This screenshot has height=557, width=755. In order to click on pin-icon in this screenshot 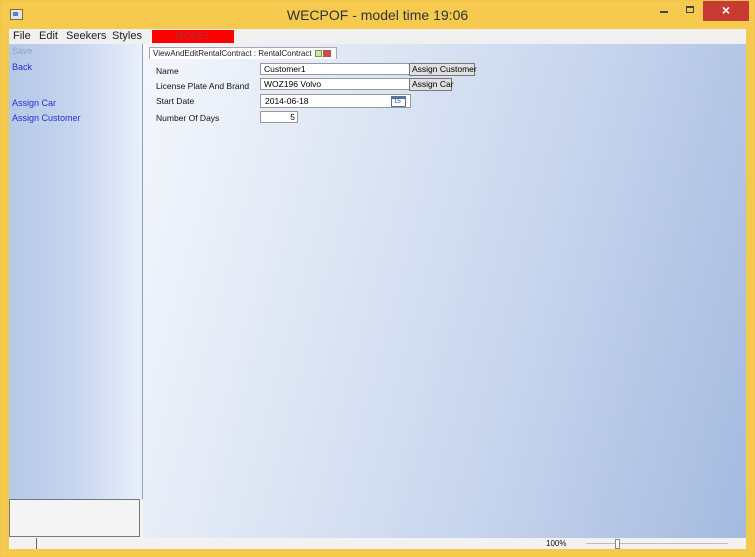, I will do `click(318, 54)`.